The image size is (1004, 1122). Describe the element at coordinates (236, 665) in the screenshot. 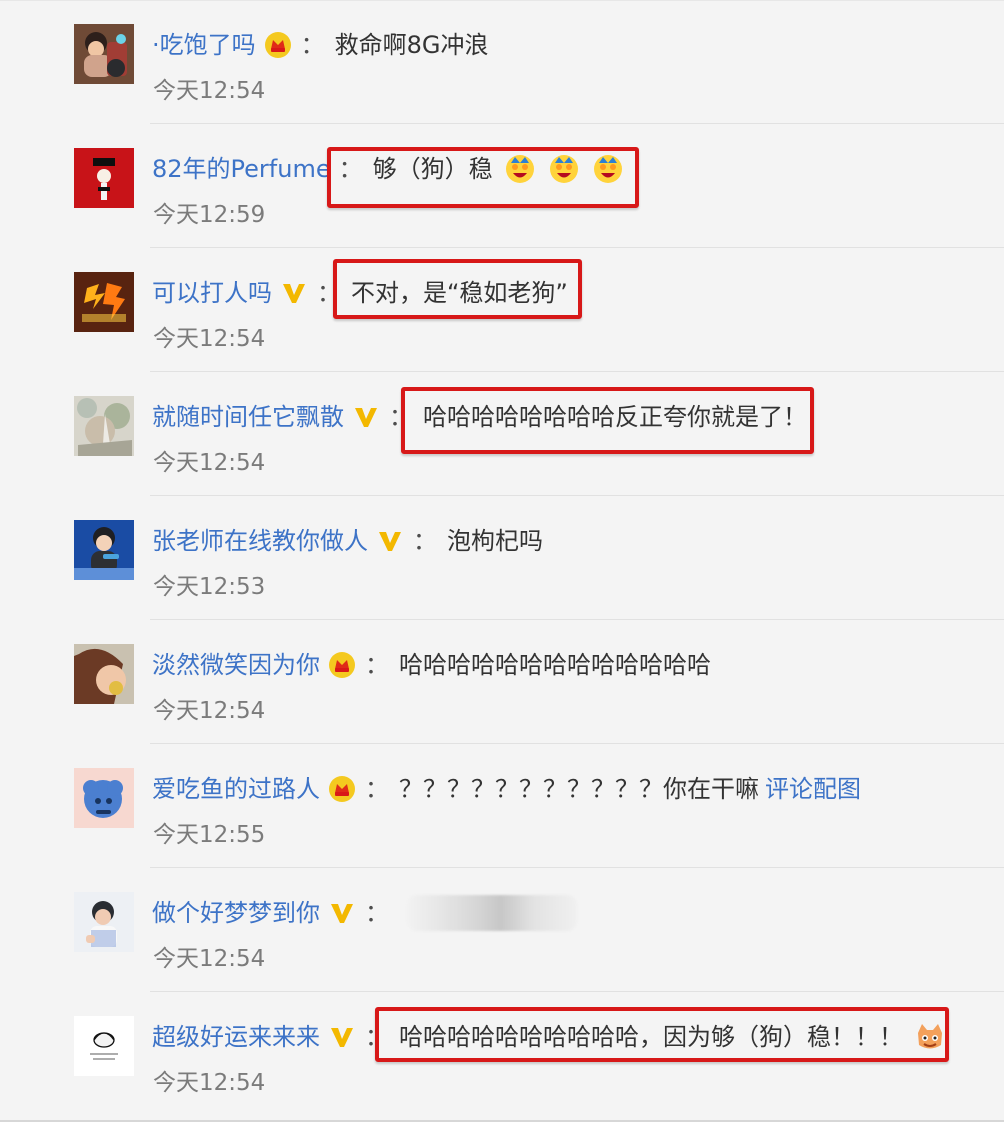

I see `username-link: 淡然微笑因为你` at that location.